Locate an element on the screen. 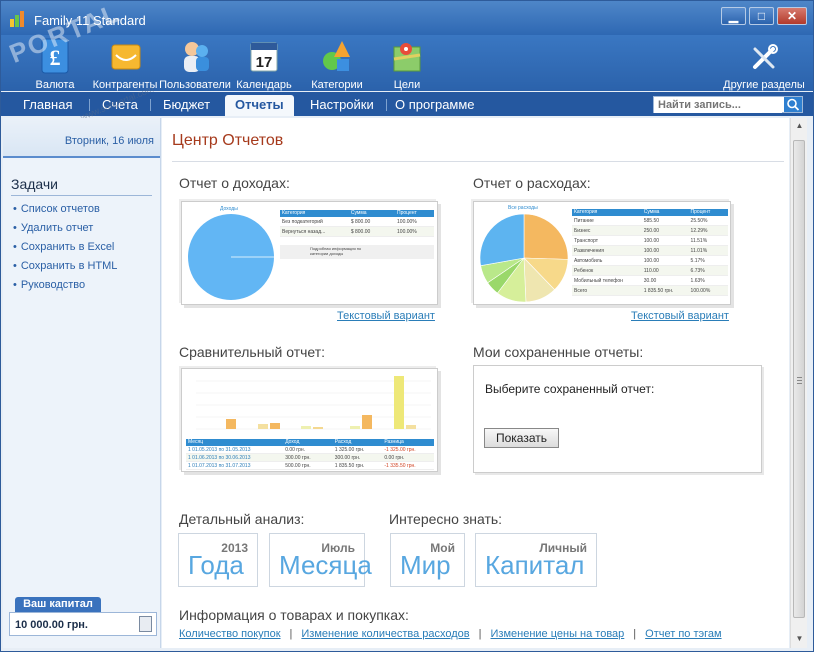  scroll-down-arrow-icon: ▼ is located at coordinates (799, 639).